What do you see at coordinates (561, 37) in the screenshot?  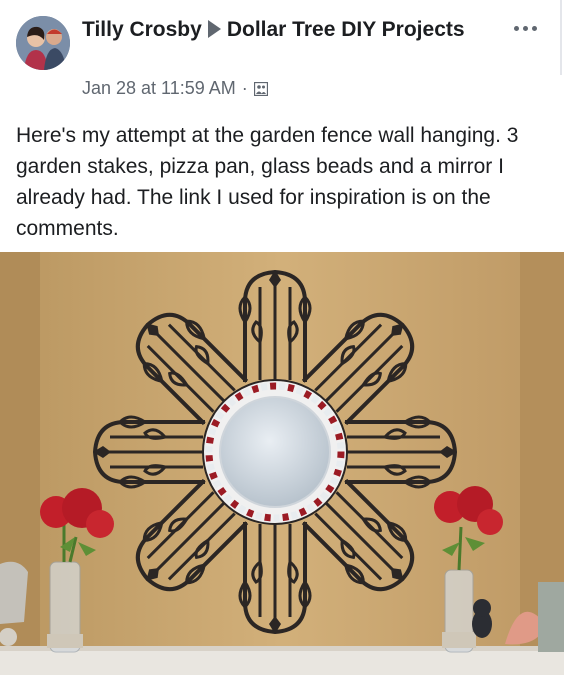 I see `scrollbar` at bounding box center [561, 37].